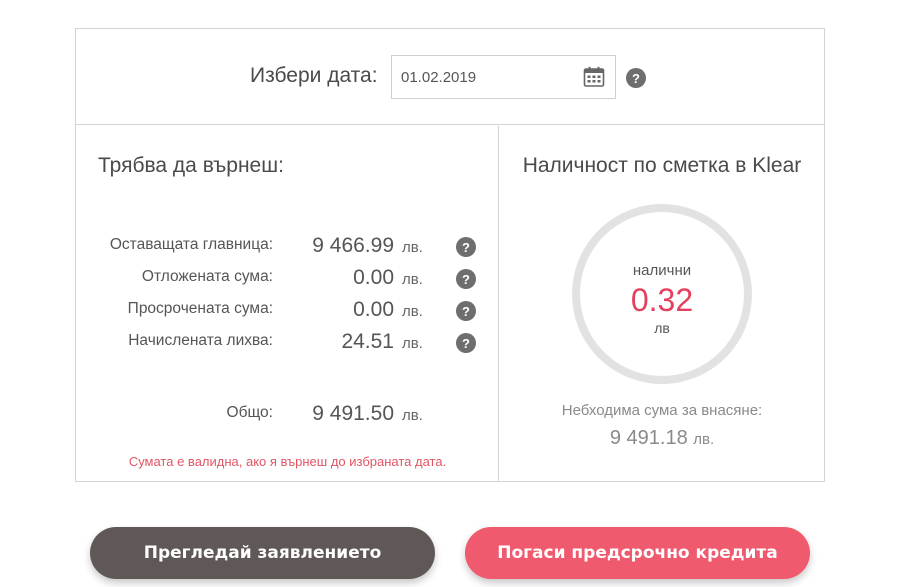 Image resolution: width=901 pixels, height=587 pixels. Describe the element at coordinates (412, 415) in the screenshot. I see `total-unit: лв.` at that location.